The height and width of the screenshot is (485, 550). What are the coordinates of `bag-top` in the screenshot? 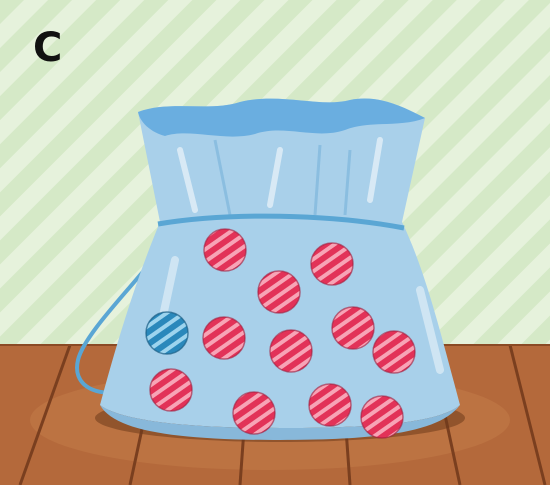 It's located at (281, 160).